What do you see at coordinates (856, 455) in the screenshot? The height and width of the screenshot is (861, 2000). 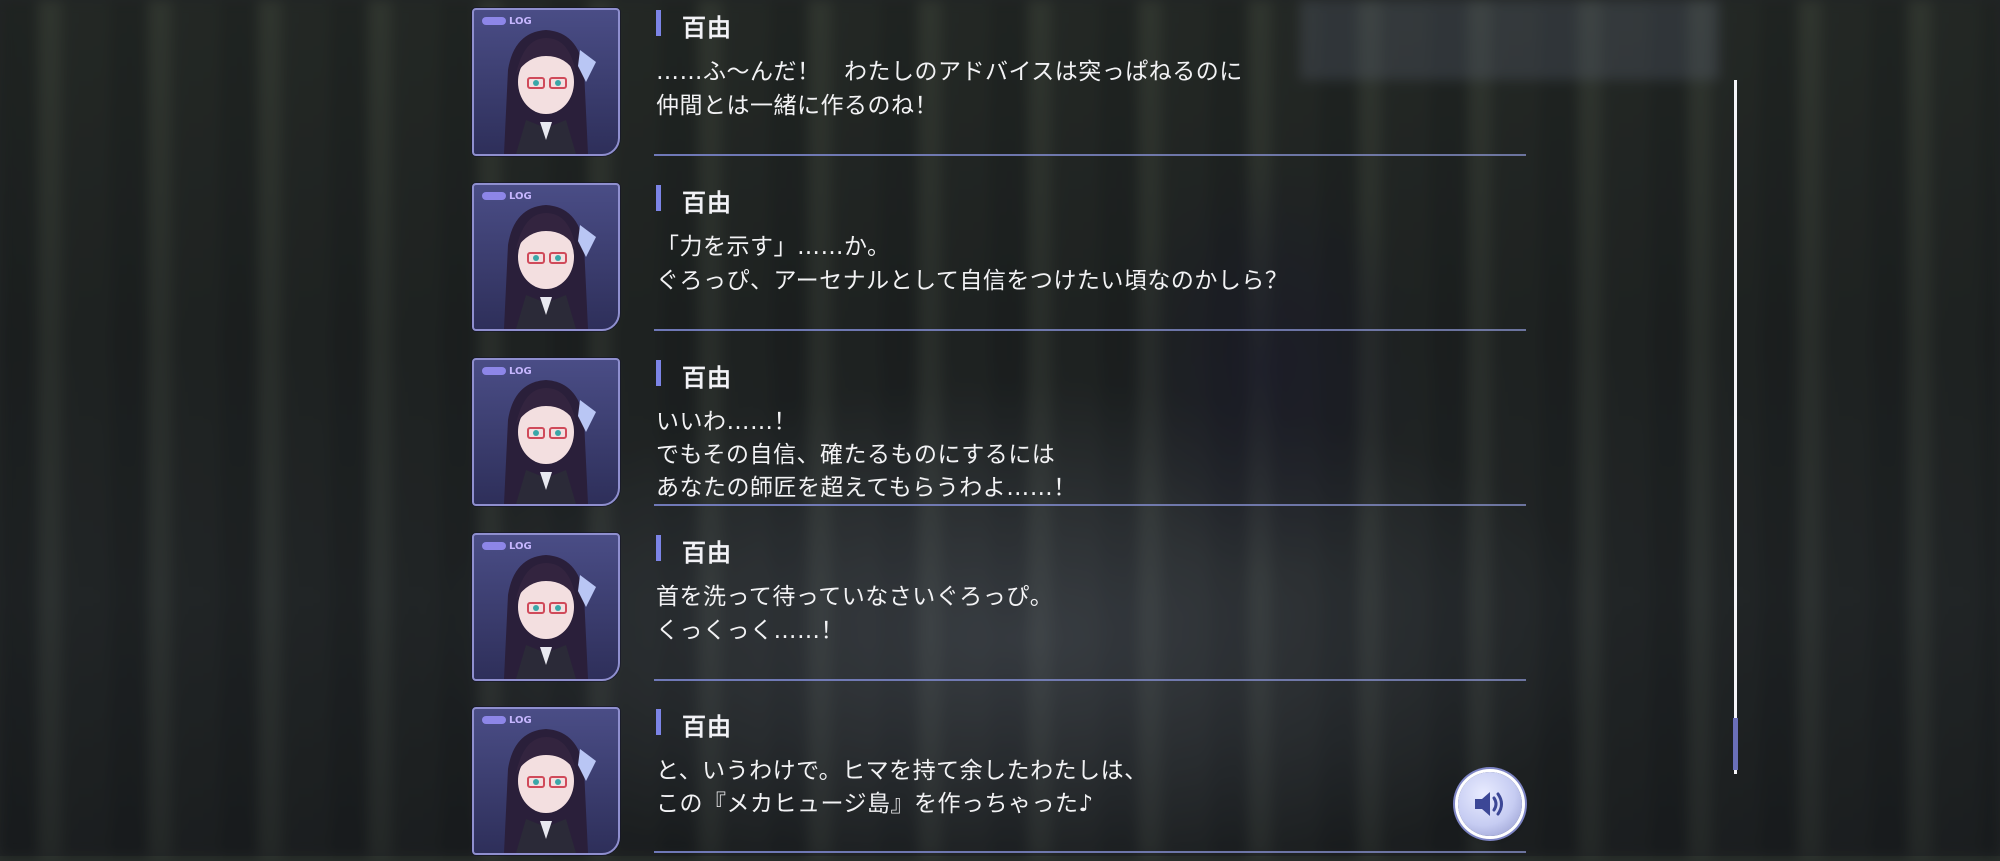 I see `dialogue-line: でもその自信、確たるものにするには` at bounding box center [856, 455].